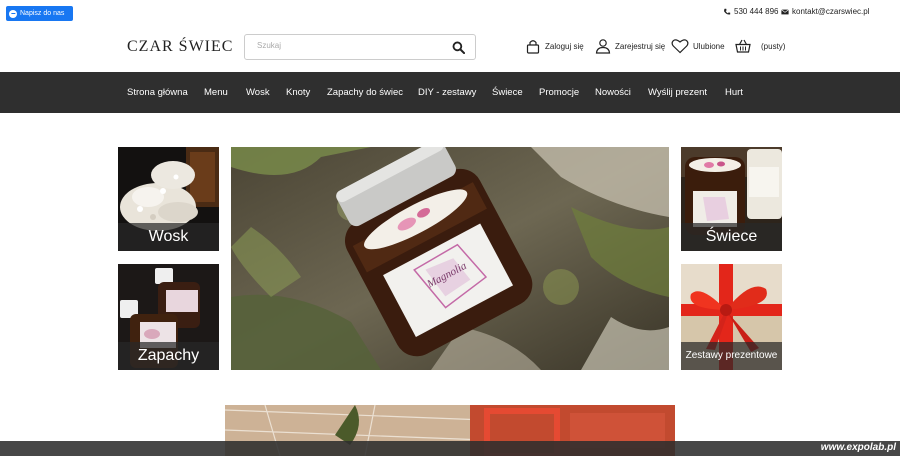 This screenshot has height=456, width=900. What do you see at coordinates (731, 237) in the screenshot?
I see `tile-label-swiece: Świece` at bounding box center [731, 237].